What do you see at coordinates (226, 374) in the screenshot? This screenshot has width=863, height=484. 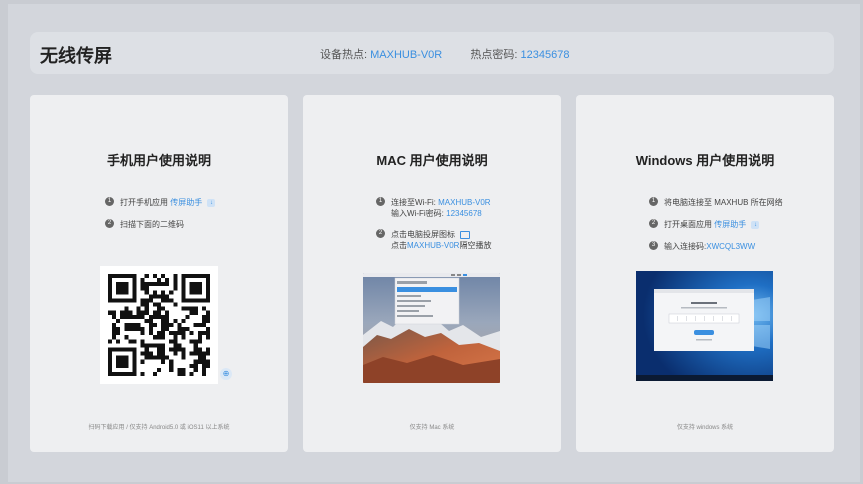 I see `zoom-icon: ⊕` at bounding box center [226, 374].